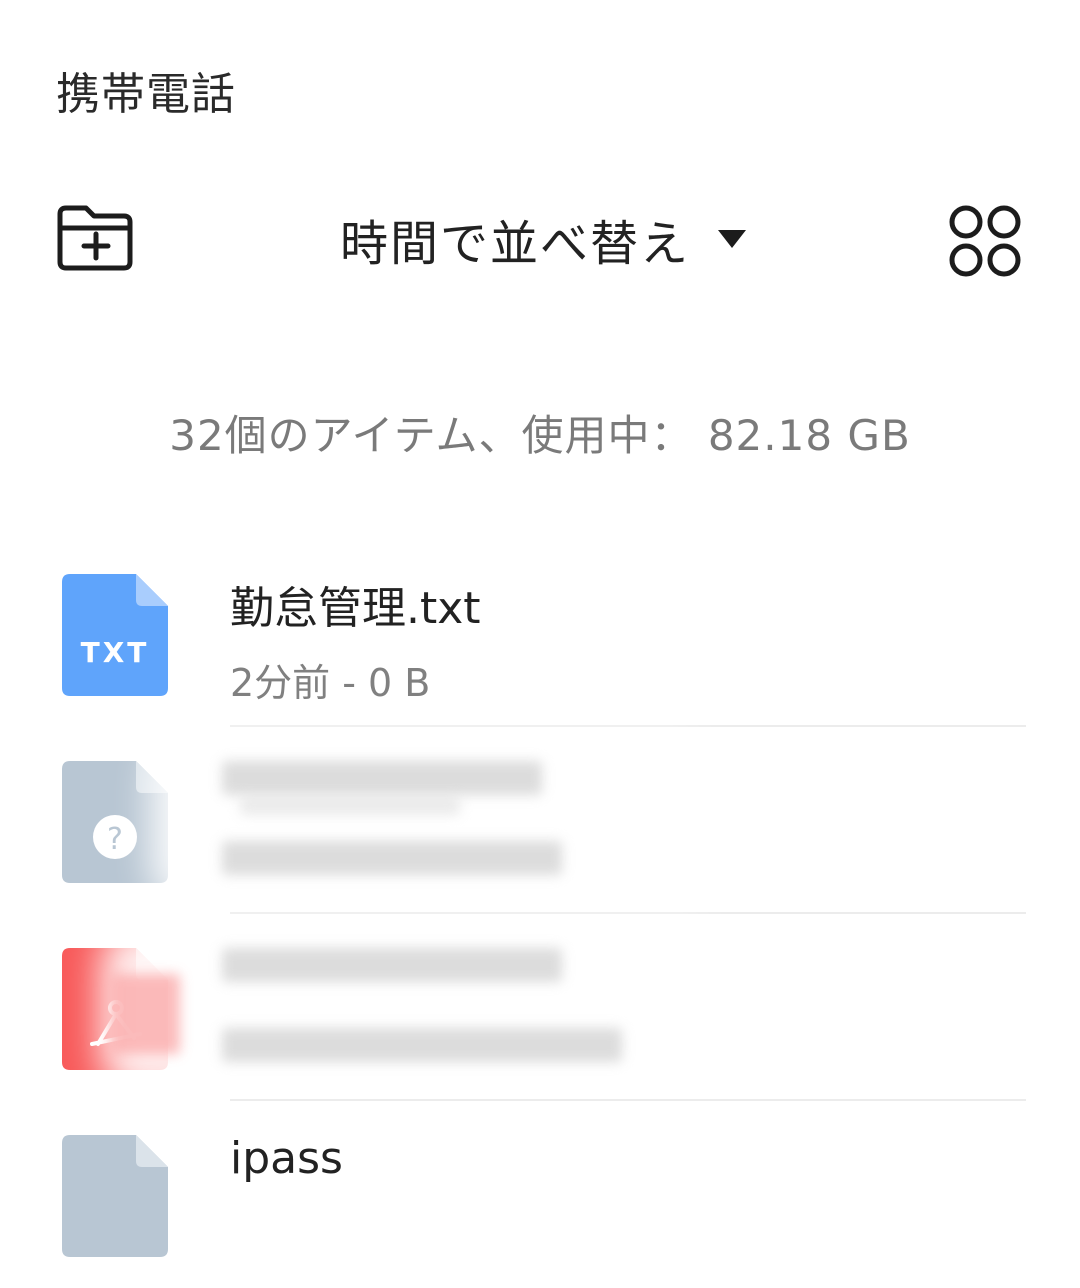  What do you see at coordinates (540, 1007) in the screenshot?
I see `file-row` at bounding box center [540, 1007].